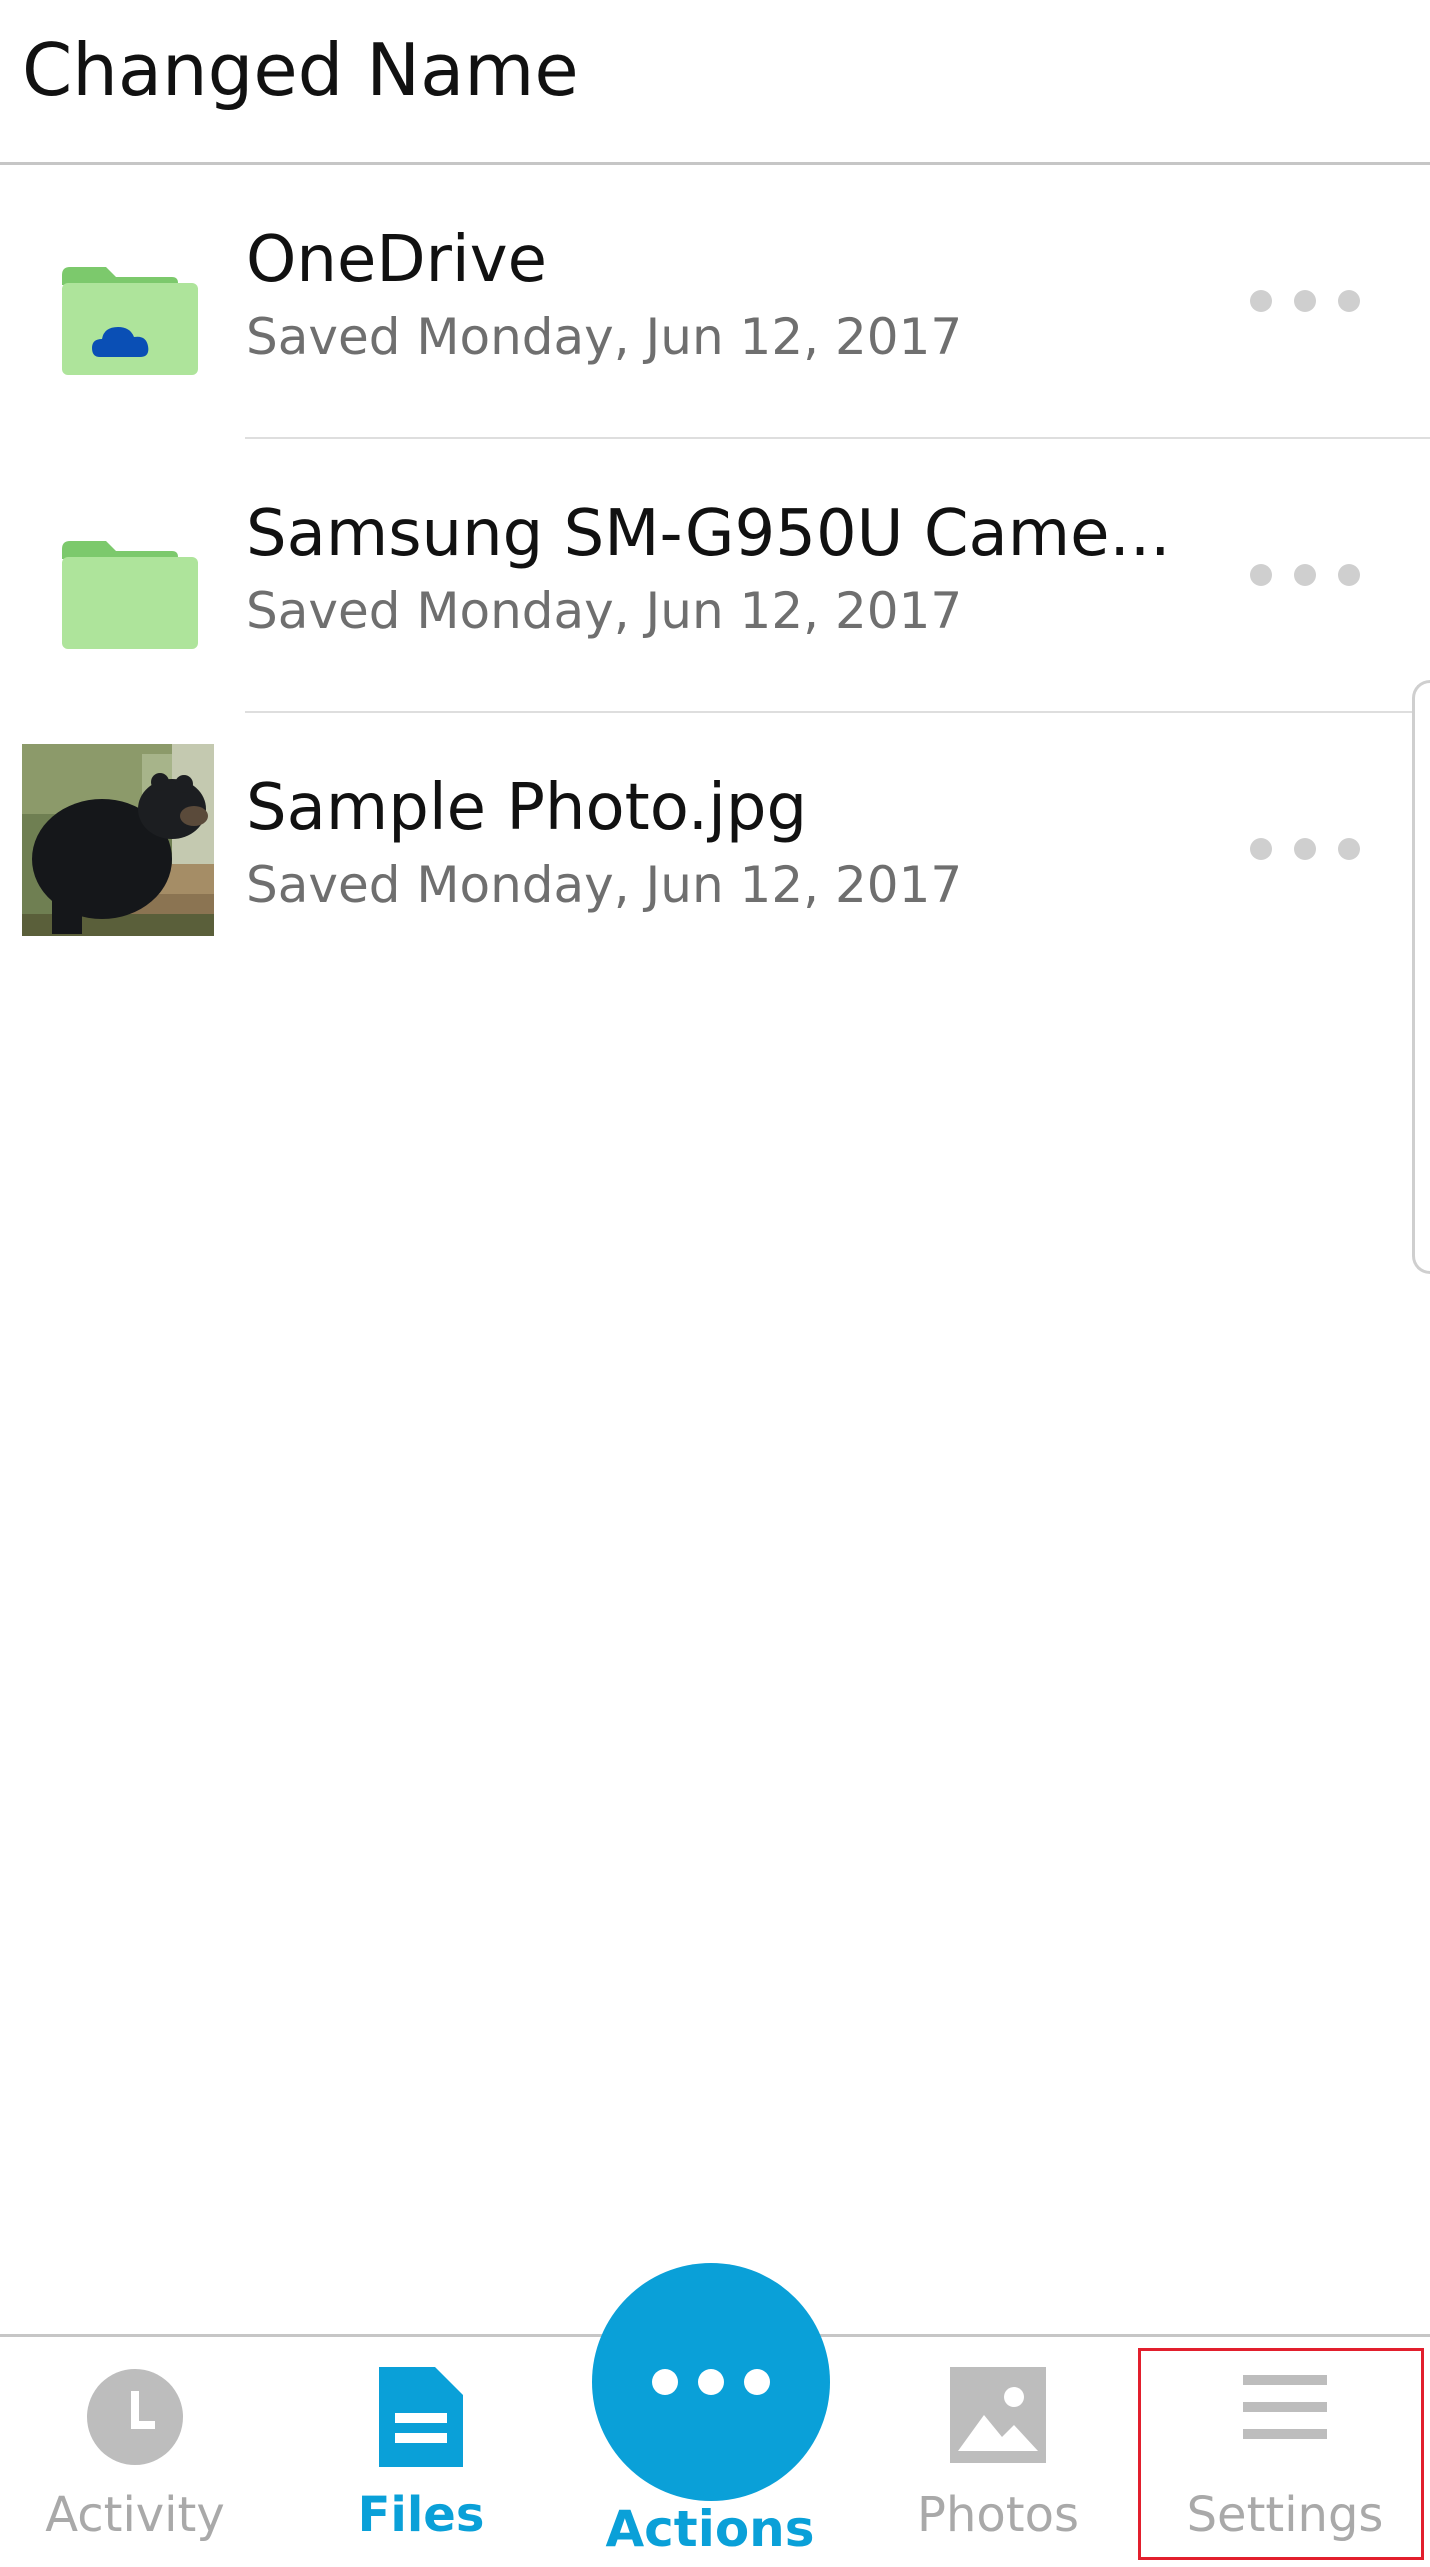  I want to click on nav-photos: Photos, so click(998, 2452).